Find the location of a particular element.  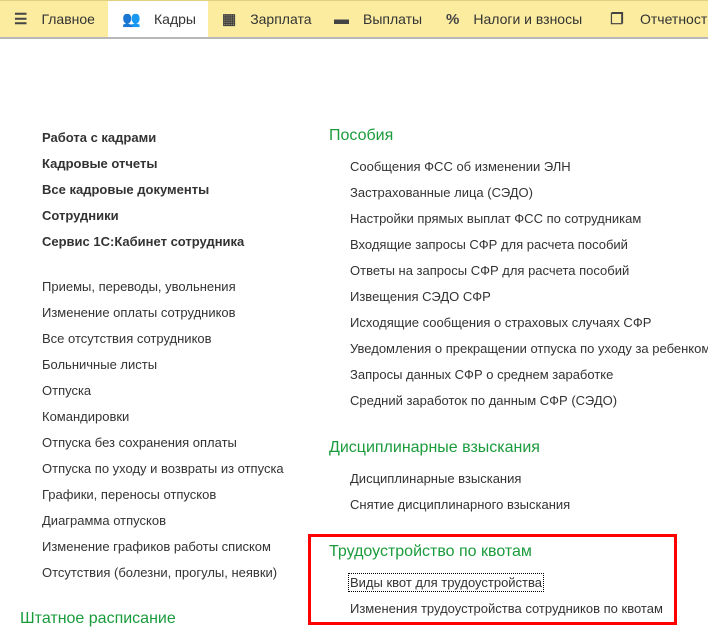

nav-link: Извещения СЭДО СФР is located at coordinates (420, 296).